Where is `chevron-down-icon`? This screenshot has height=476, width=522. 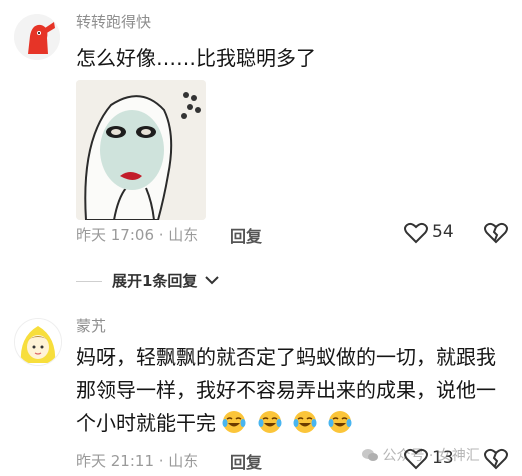
chevron-down-icon is located at coordinates (211, 280).